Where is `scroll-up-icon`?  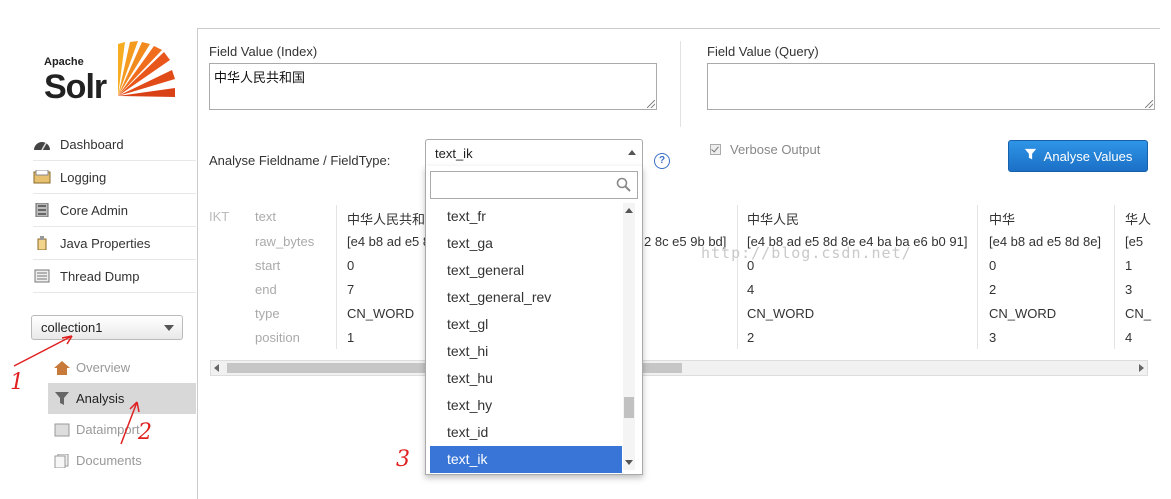 scroll-up-icon is located at coordinates (629, 210).